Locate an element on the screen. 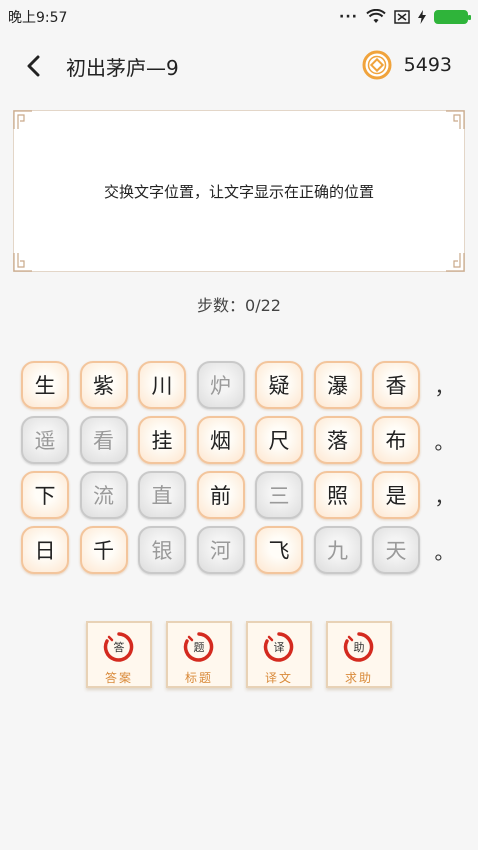 This screenshot has height=850, width=478. action-label: 答案 is located at coordinates (118, 678).